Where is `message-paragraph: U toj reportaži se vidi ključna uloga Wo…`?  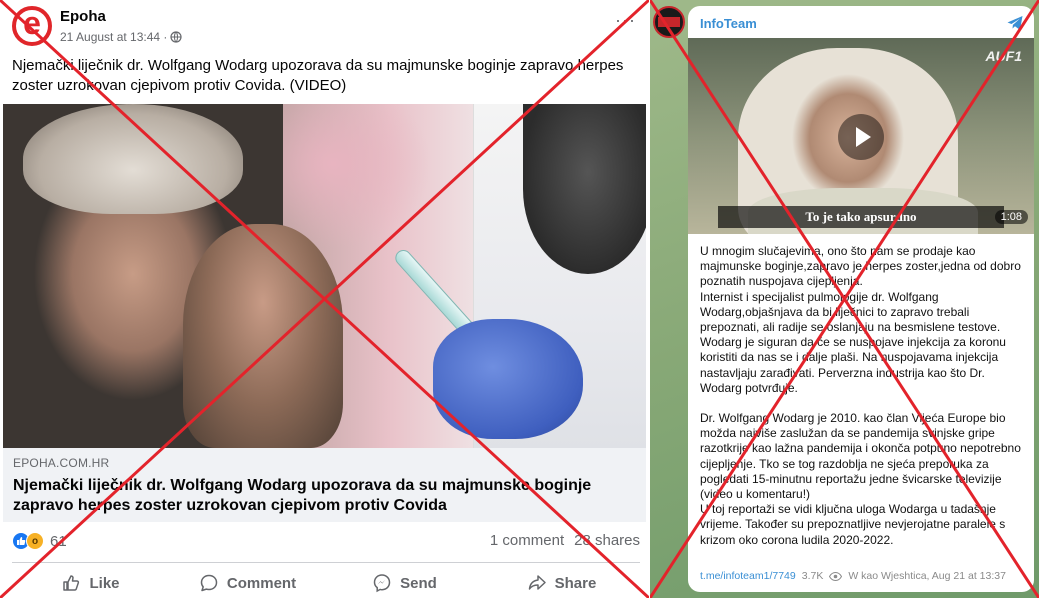
message-paragraph: U toj reportaži se vidi ključna uloga Wo… is located at coordinates (853, 524).